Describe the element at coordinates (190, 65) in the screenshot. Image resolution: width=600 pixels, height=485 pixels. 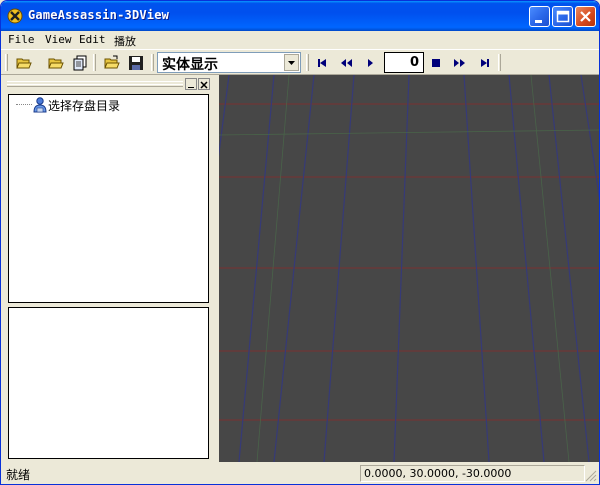
I see `display-mode-value: 实体显示` at that location.